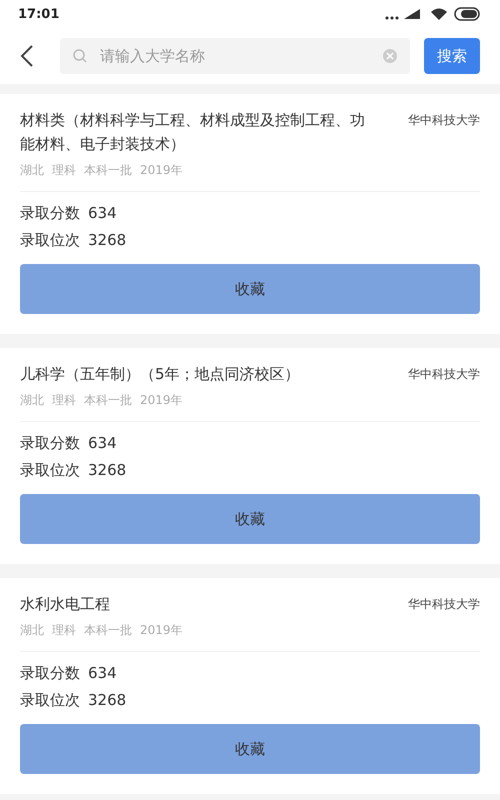 Image resolution: width=500 pixels, height=800 pixels. Describe the element at coordinates (235, 56) in the screenshot. I see `search-field: 请输入大学名称` at that location.